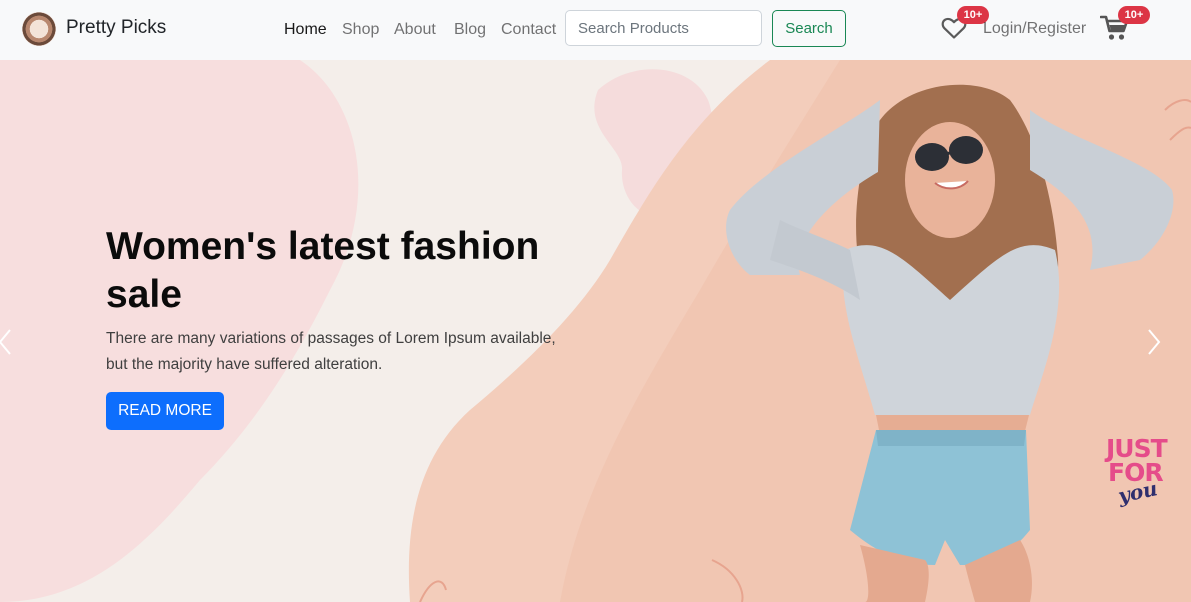 The height and width of the screenshot is (602, 1191). Describe the element at coordinates (116, 28) in the screenshot. I see `brand-name: Pretty Picks` at that location.